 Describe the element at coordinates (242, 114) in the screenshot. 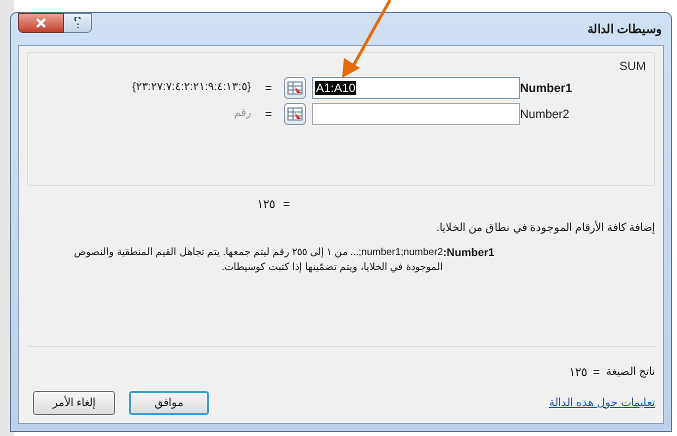

I see `argument-result: رقم` at that location.